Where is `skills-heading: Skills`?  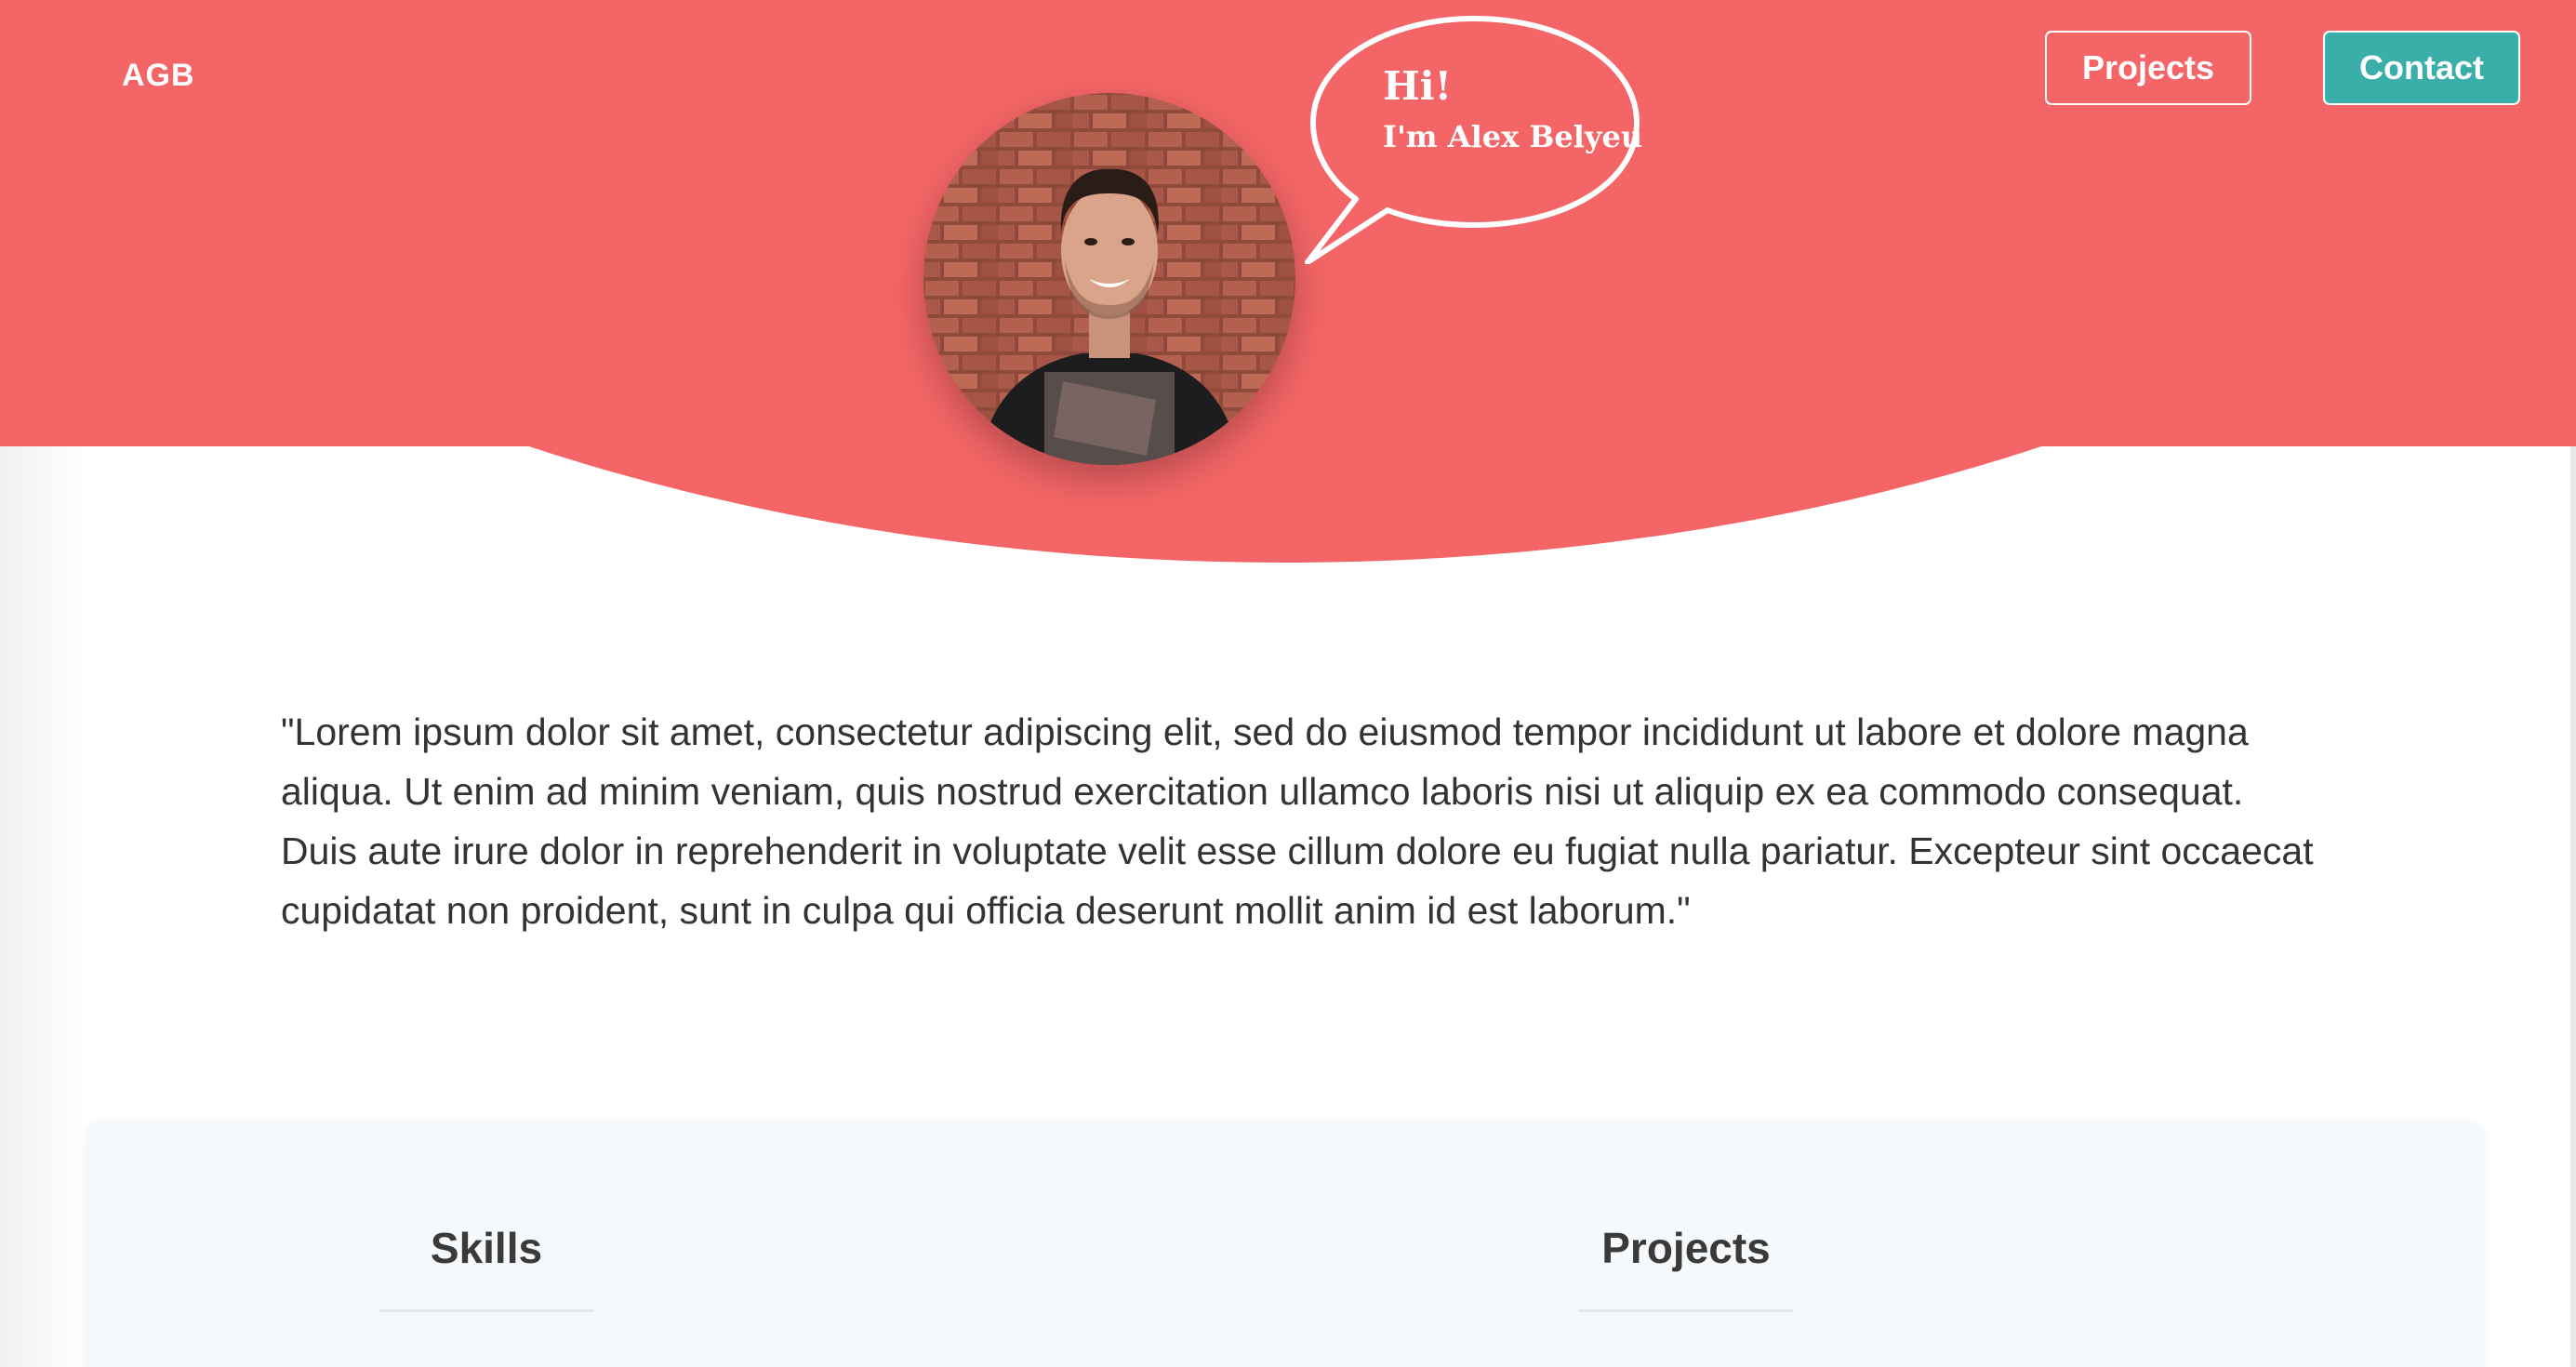
skills-heading: Skills is located at coordinates (486, 1248).